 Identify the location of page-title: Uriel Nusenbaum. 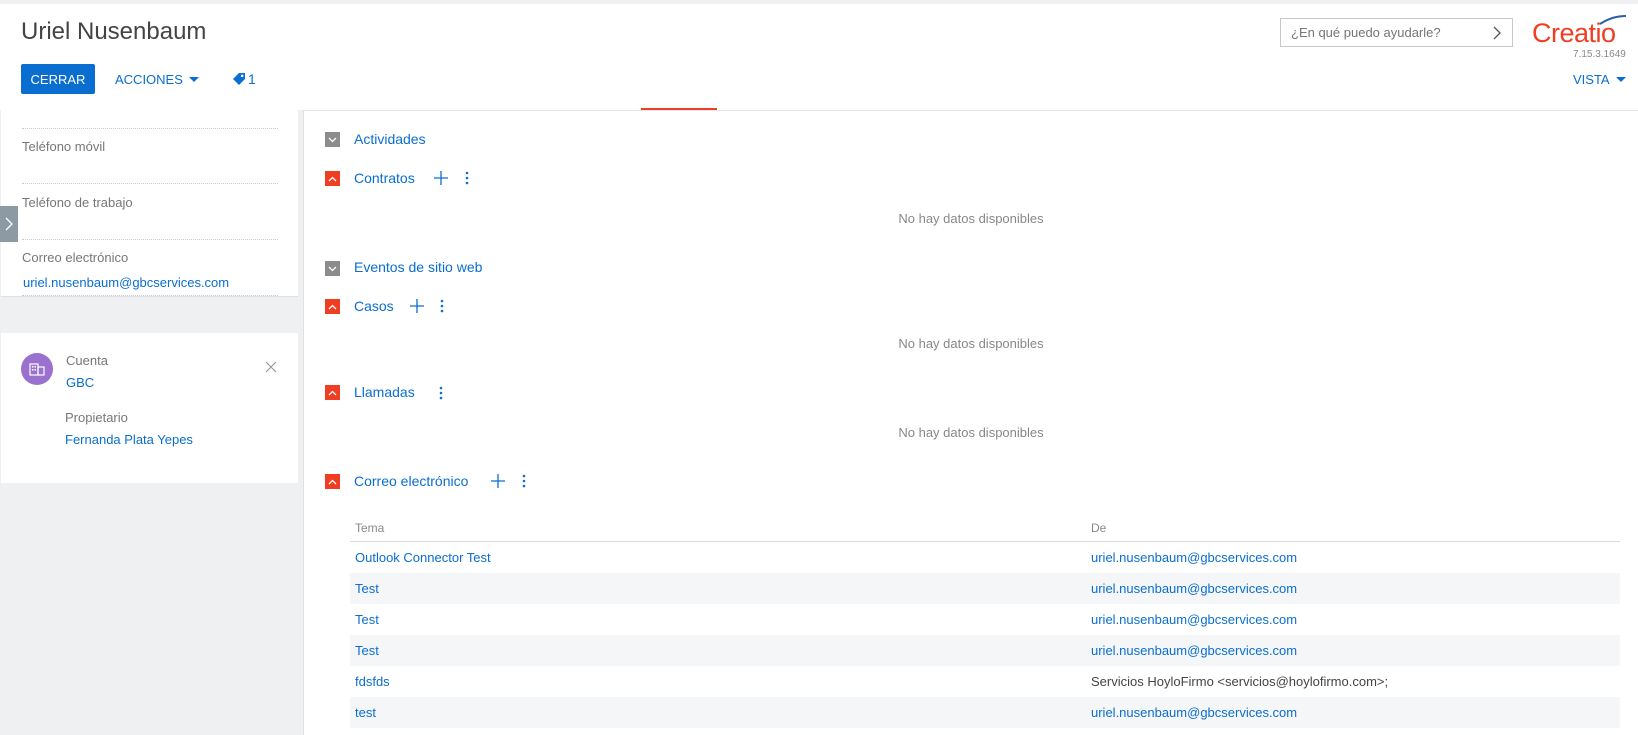
(114, 31).